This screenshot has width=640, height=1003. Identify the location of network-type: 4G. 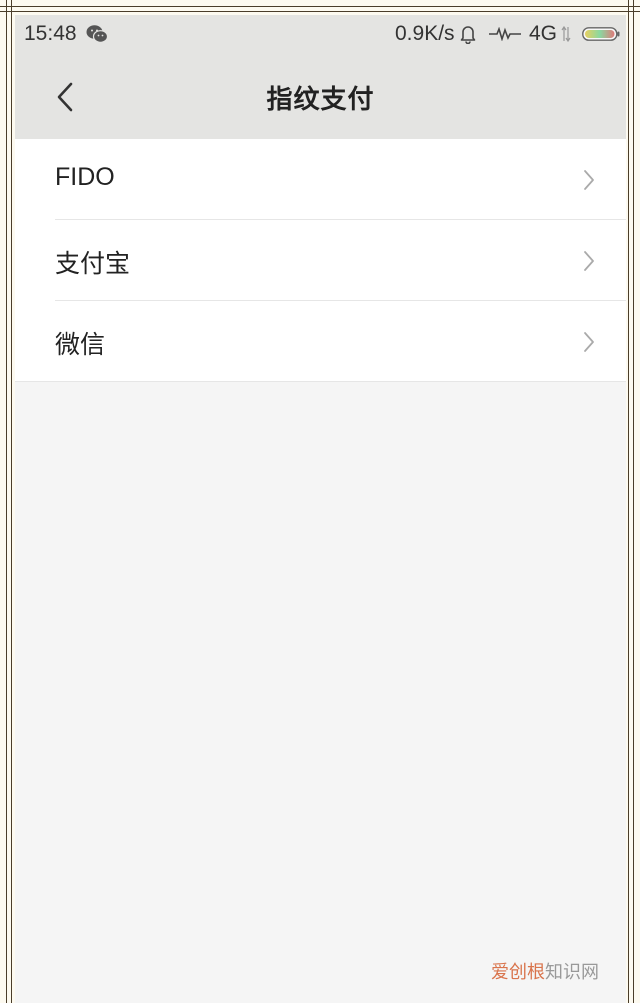
(543, 33).